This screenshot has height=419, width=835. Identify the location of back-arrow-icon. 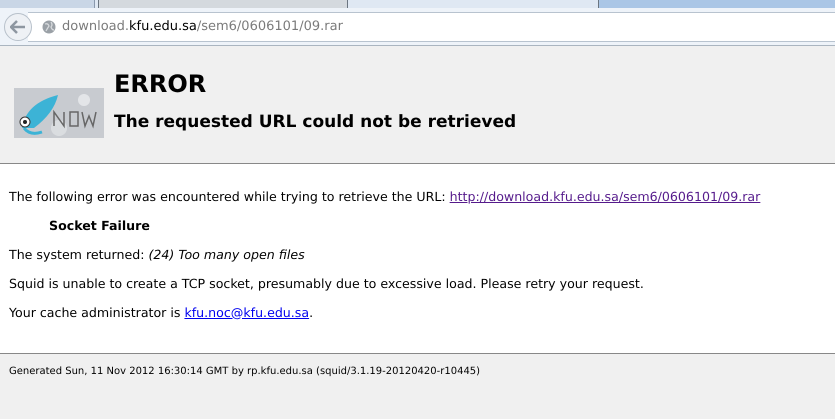
(18, 27).